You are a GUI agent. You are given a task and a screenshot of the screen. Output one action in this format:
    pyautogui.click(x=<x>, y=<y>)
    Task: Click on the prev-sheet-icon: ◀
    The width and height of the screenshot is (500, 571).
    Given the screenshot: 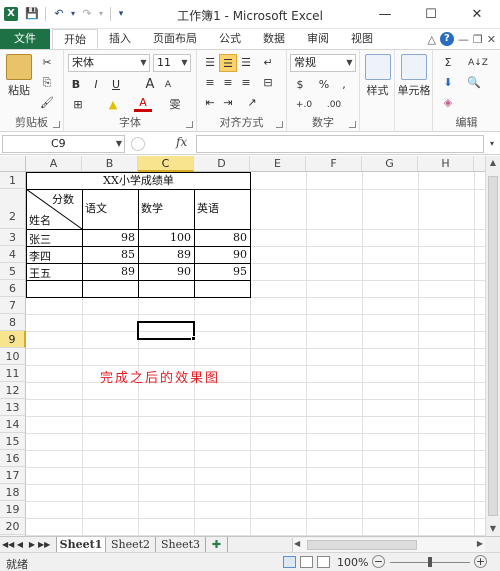 What is the action you would take?
    pyautogui.click(x=20, y=545)
    